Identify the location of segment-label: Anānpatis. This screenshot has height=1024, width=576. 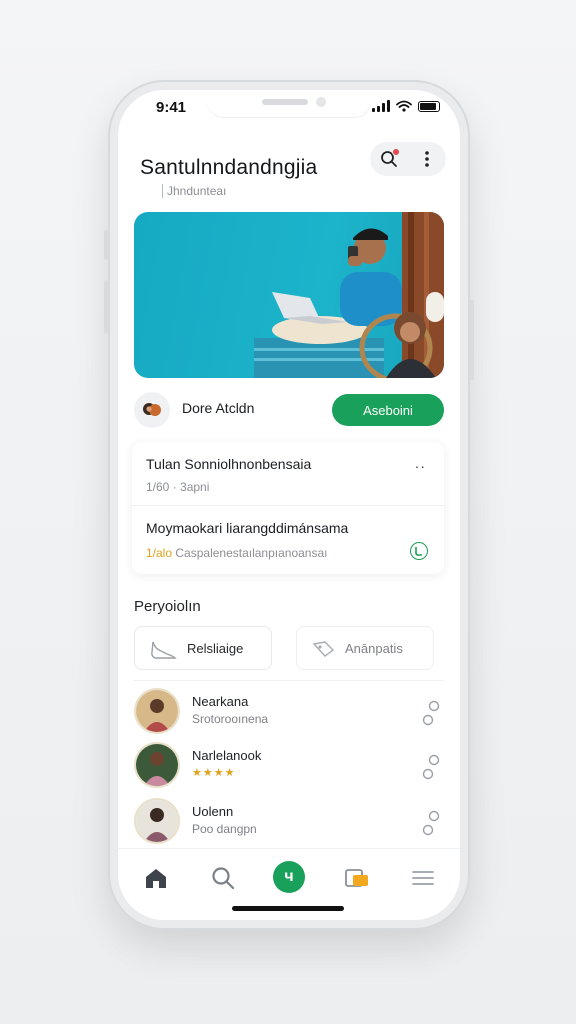
(374, 648).